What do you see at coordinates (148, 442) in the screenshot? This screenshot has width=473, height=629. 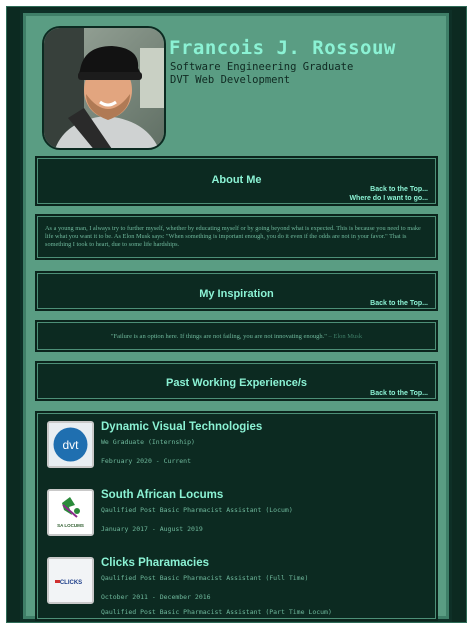 I see `job-role: We Graduate (Internship)` at bounding box center [148, 442].